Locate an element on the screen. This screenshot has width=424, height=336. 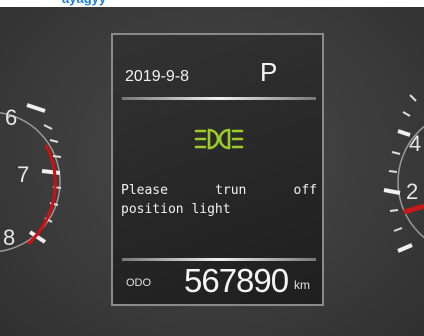
warning-message: Please trun off position light is located at coordinates (221, 200).